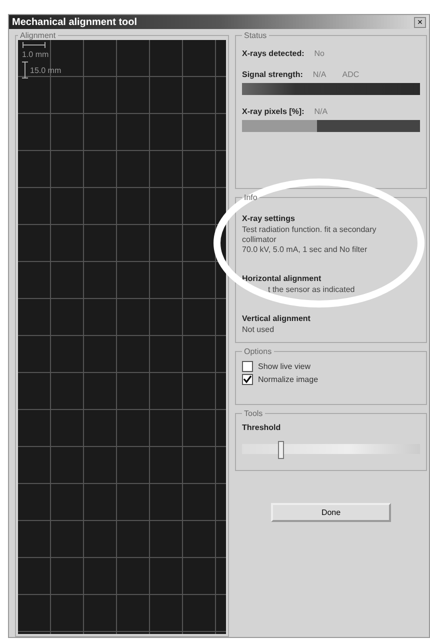  What do you see at coordinates (34, 45) in the screenshot?
I see `horizontal-scale-icon` at bounding box center [34, 45].